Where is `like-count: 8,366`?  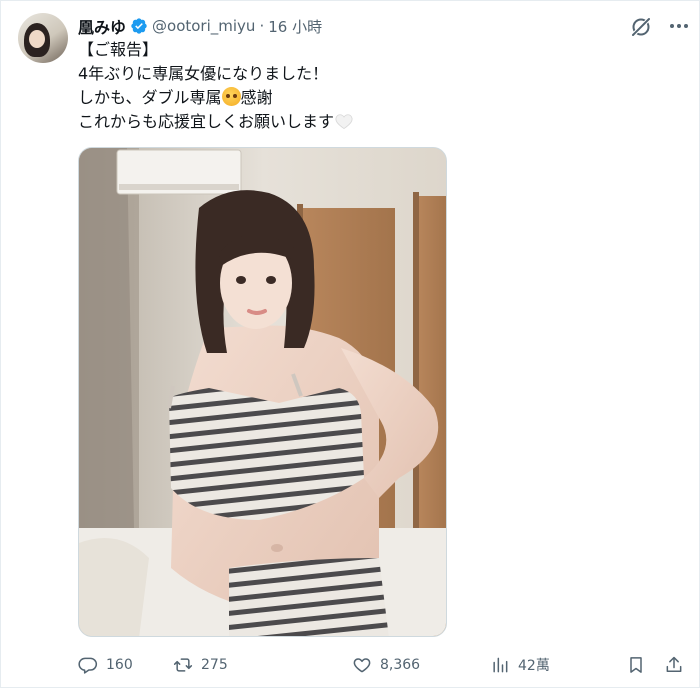 like-count: 8,366 is located at coordinates (400, 665).